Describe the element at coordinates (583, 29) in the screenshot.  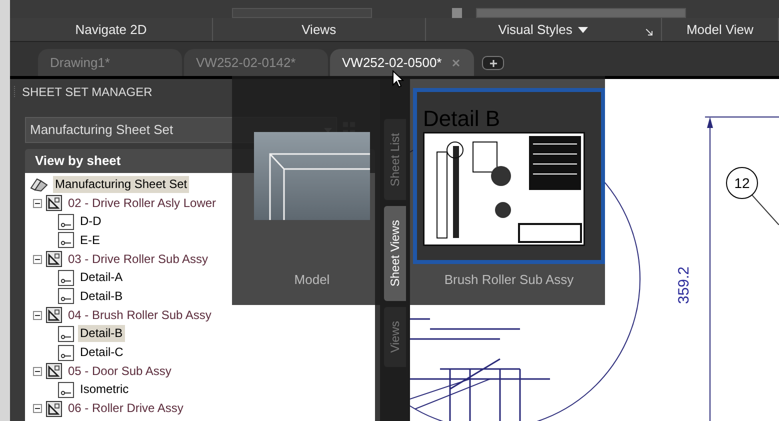
I see `caret-icon` at that location.